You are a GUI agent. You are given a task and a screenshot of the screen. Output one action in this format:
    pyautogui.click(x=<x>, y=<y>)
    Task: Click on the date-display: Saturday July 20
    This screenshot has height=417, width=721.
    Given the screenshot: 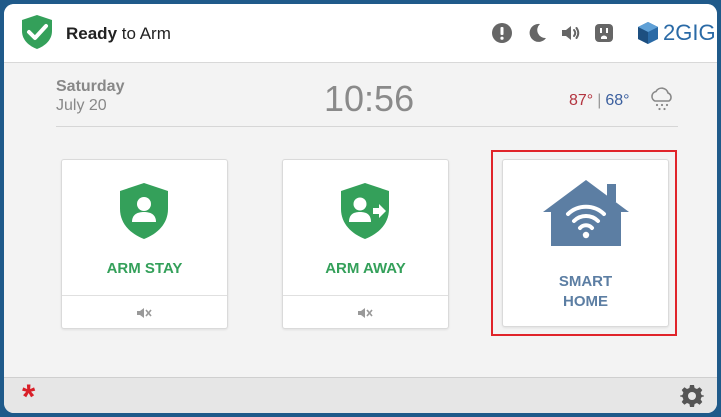 What is the action you would take?
    pyautogui.click(x=90, y=96)
    